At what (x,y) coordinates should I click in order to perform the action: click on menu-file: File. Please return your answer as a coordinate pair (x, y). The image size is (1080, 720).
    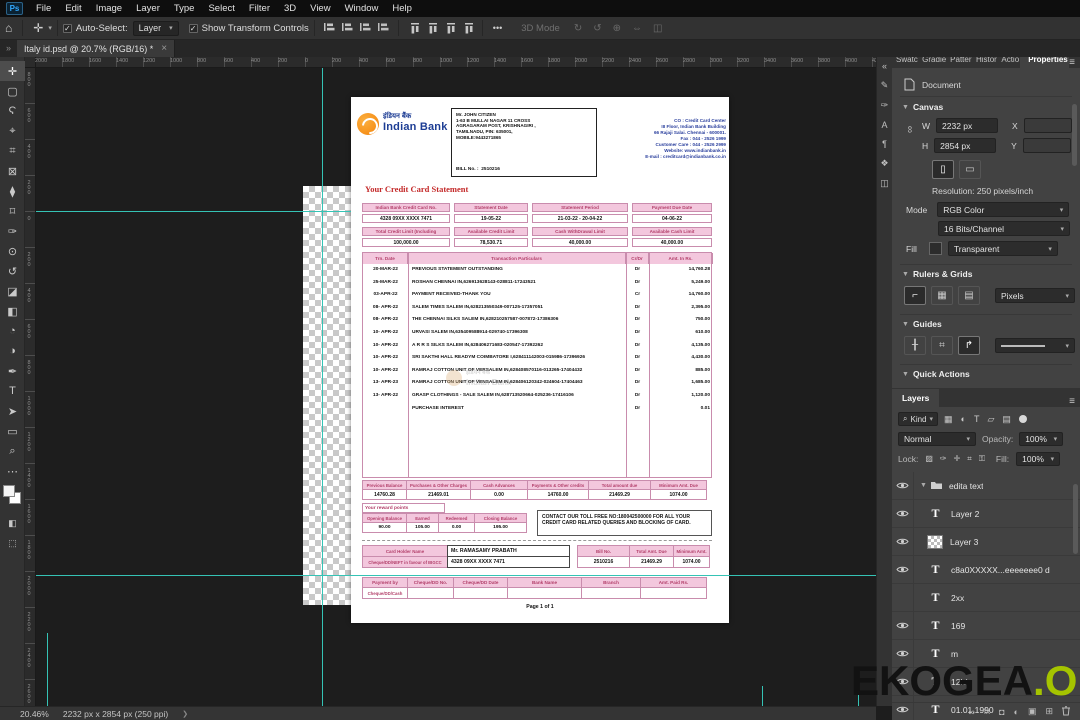
    Looking at the image, I should click on (43, 8).